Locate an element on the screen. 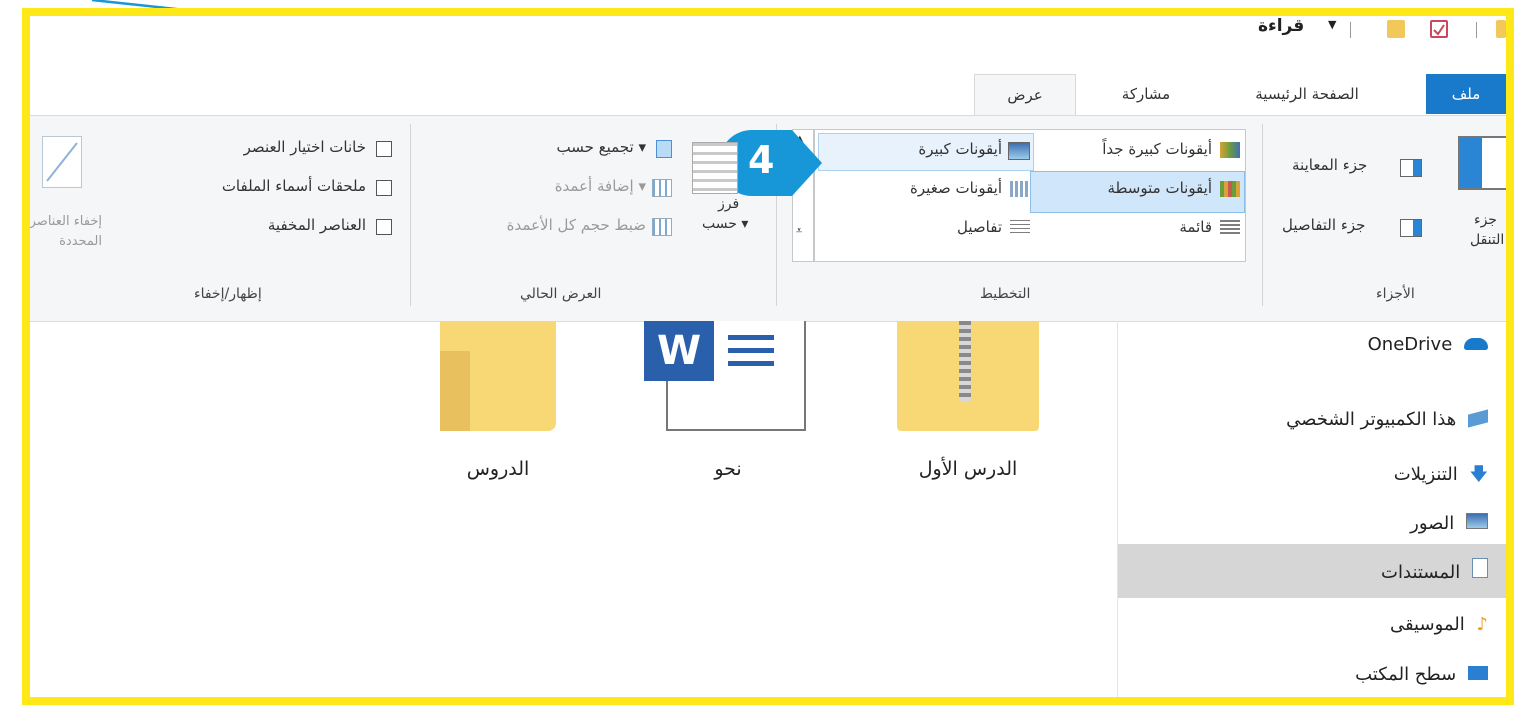 The height and width of the screenshot is (706, 1519). add-columns-button: إضافة أعمدة ▾ is located at coordinates (582, 190).